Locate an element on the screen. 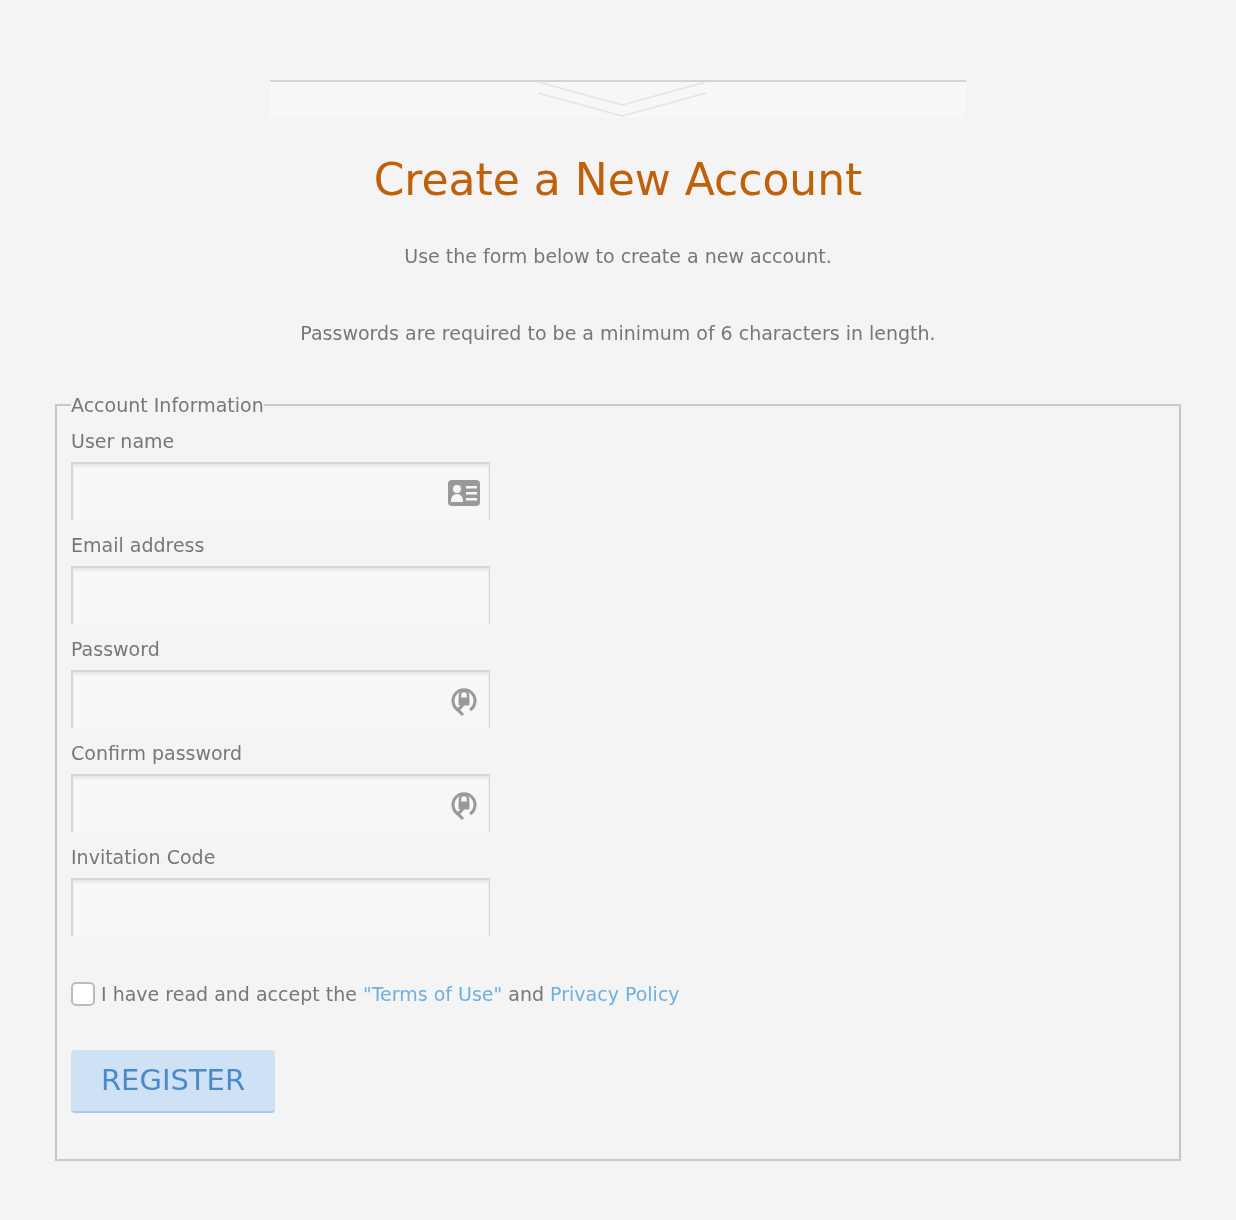 Image resolution: width=1236 pixels, height=1220 pixels. terms-checkbox is located at coordinates (83, 993).